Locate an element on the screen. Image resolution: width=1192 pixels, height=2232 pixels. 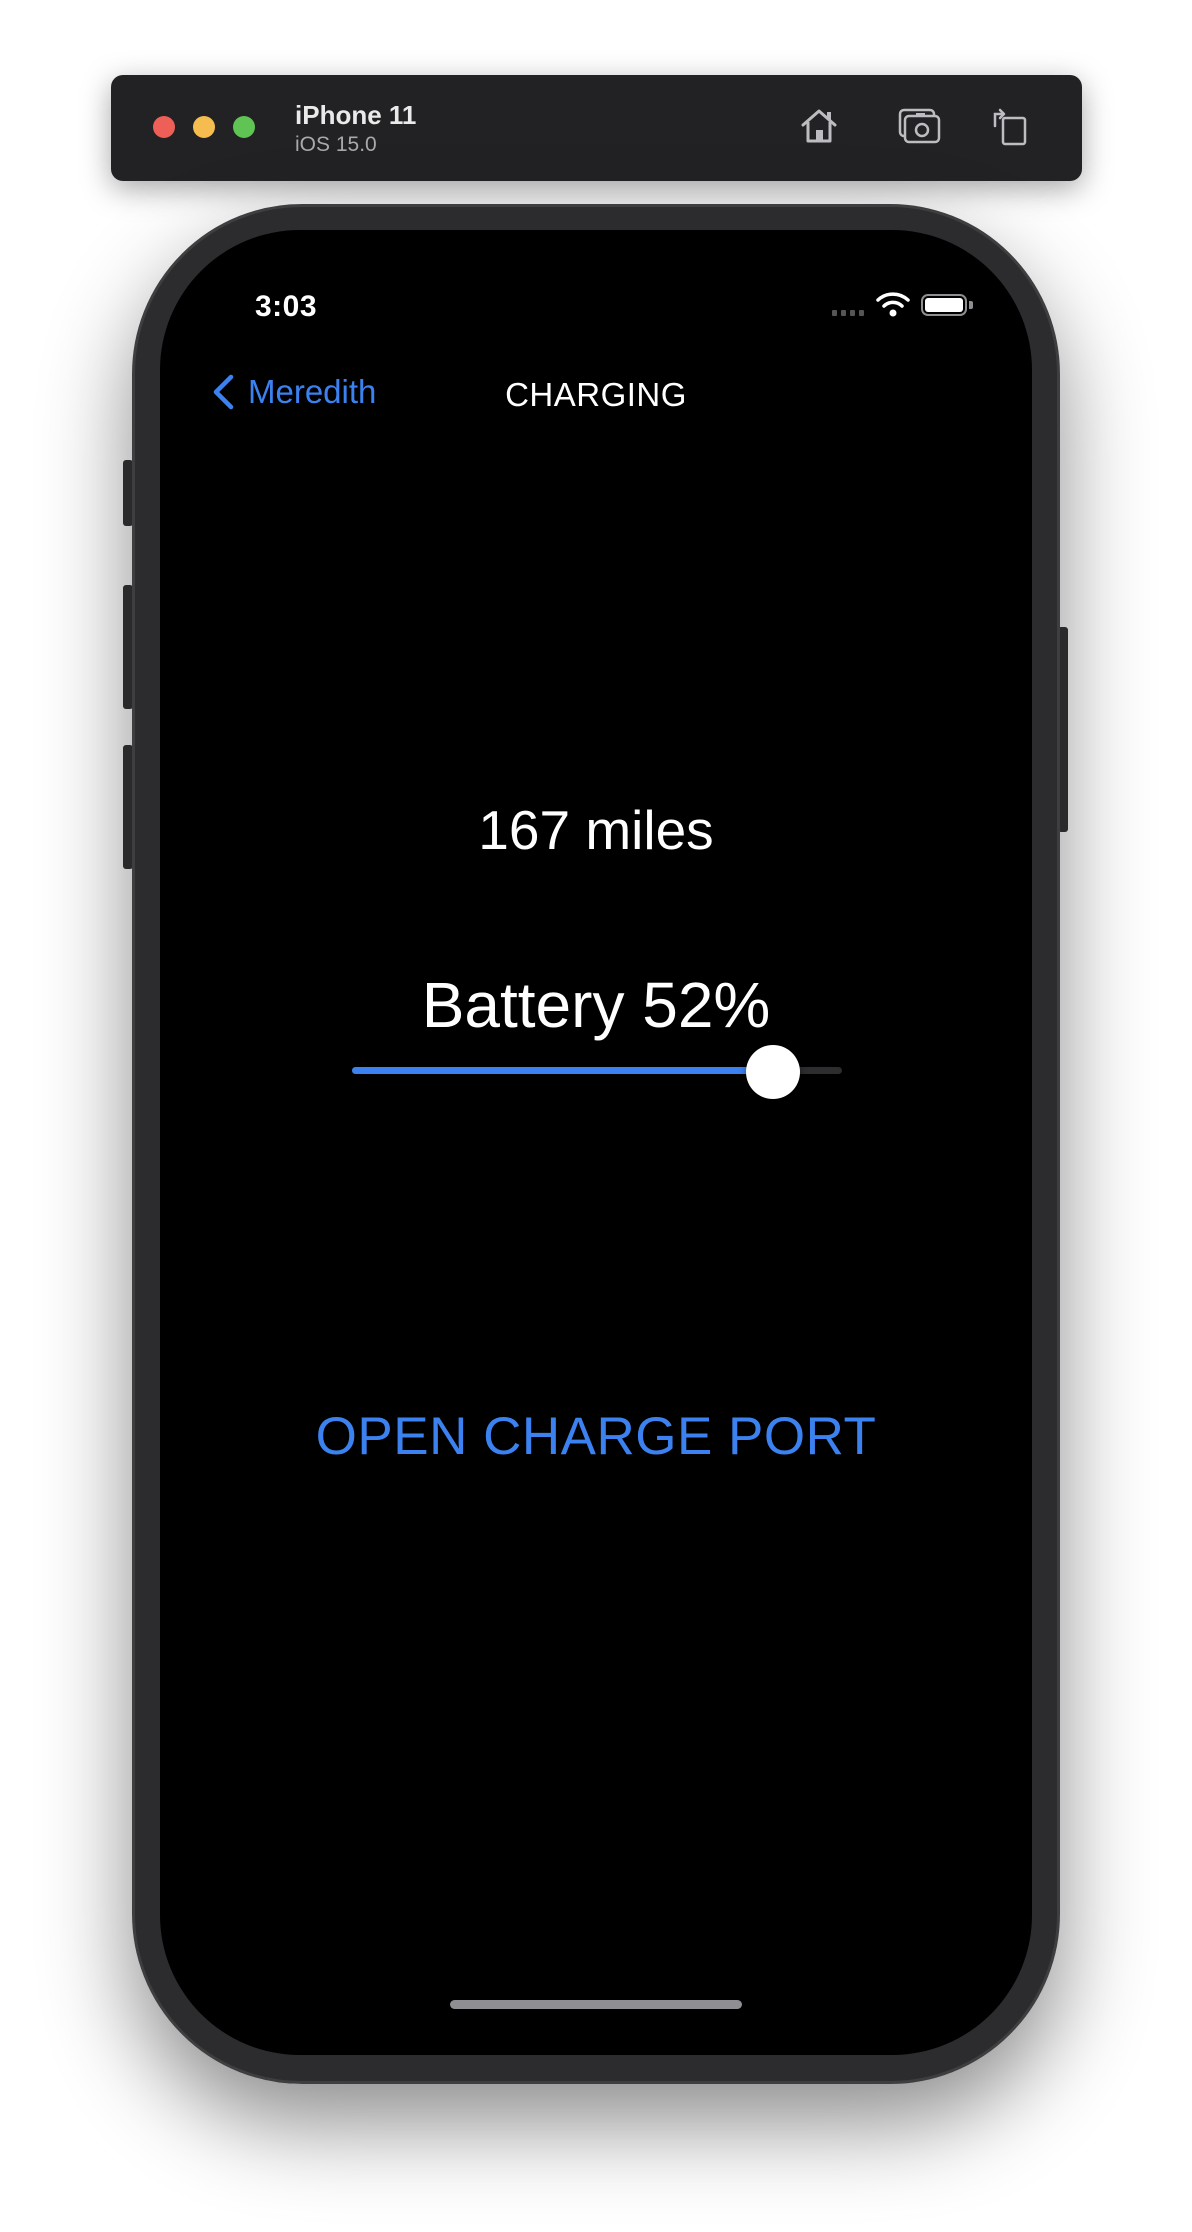
wifi-icon is located at coordinates (893, 304).